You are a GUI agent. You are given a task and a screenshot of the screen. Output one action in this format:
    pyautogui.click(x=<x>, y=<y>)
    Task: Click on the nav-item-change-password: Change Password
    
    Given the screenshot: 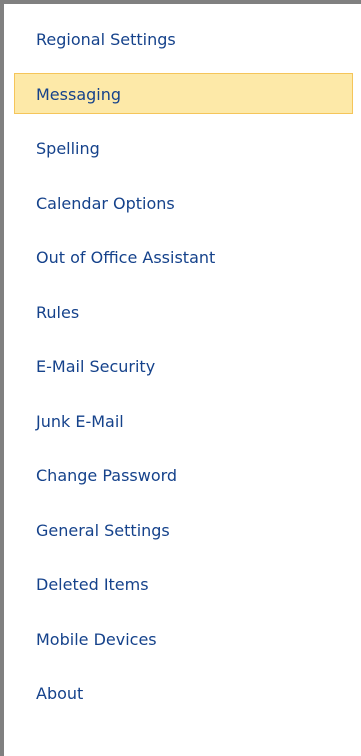 What is the action you would take?
    pyautogui.click(x=183, y=474)
    